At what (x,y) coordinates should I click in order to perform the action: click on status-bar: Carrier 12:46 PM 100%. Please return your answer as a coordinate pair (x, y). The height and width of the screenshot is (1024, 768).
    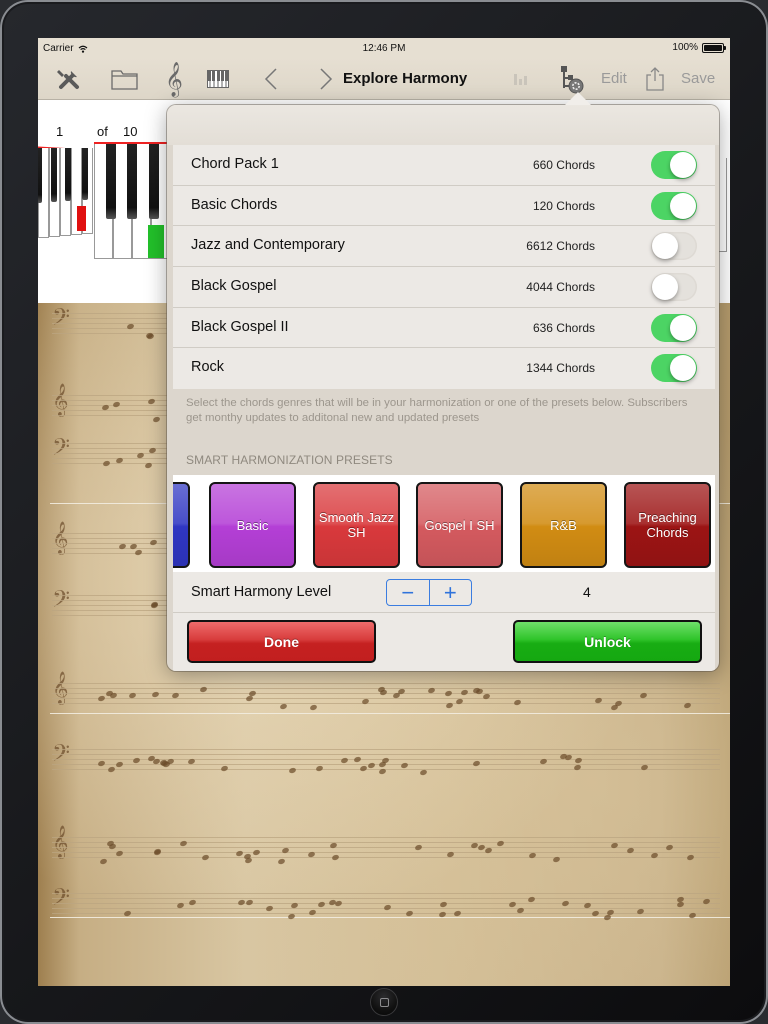
    Looking at the image, I should click on (384, 48).